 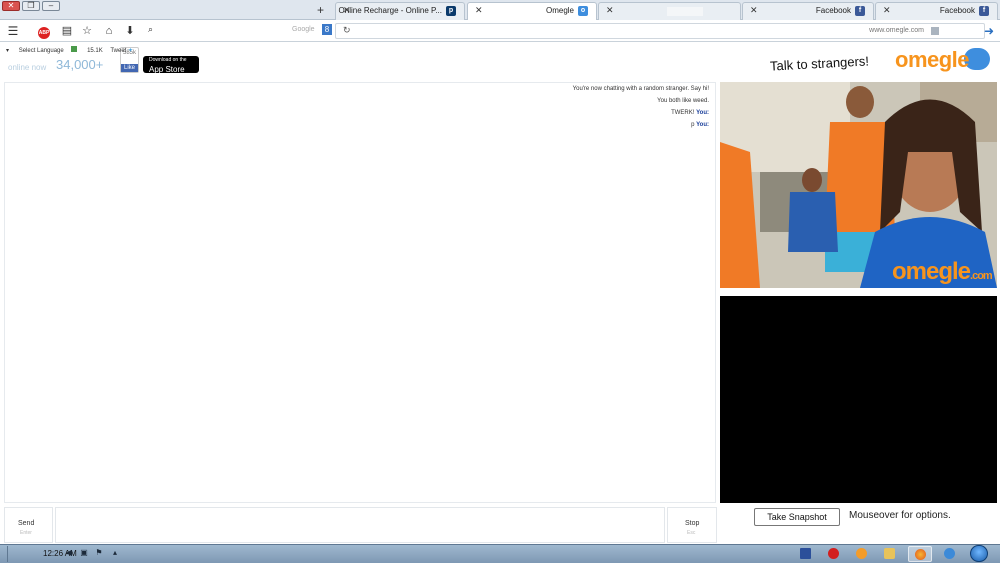 I want to click on omegle-logo: omegle, so click(x=932, y=60).